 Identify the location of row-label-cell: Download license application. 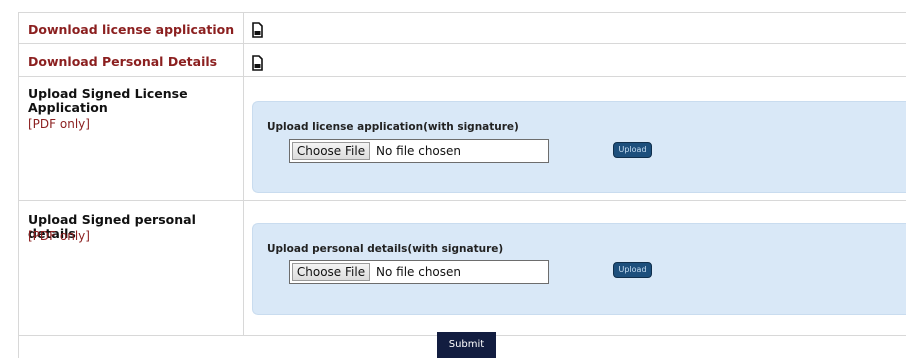
(131, 28).